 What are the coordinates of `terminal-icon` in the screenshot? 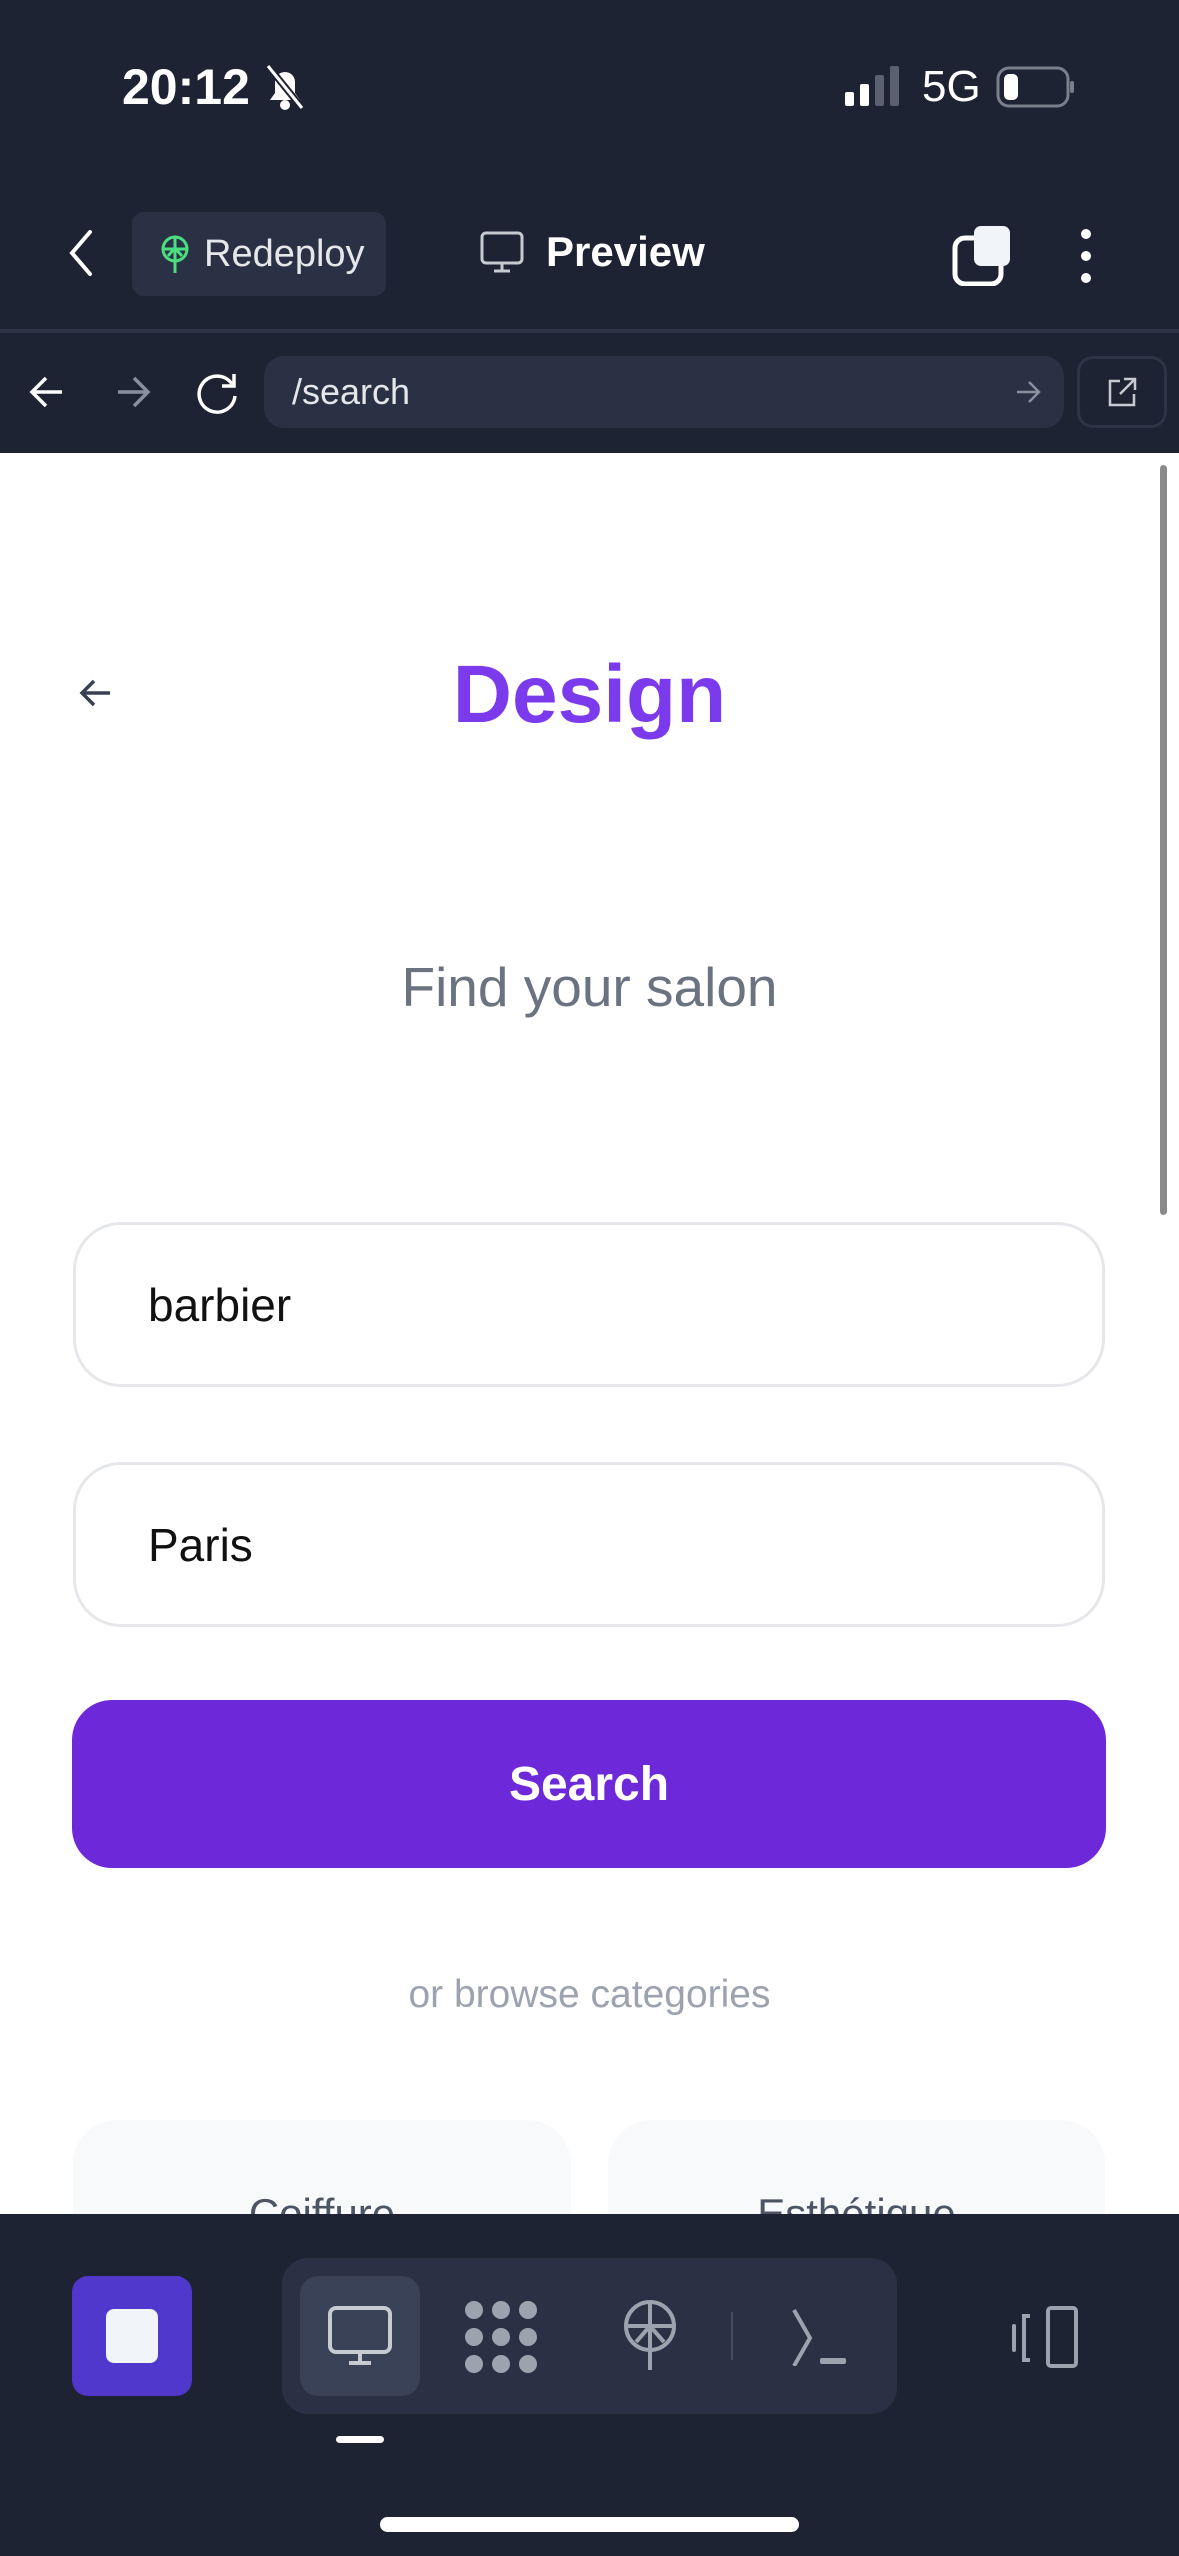 It's located at (820, 2336).